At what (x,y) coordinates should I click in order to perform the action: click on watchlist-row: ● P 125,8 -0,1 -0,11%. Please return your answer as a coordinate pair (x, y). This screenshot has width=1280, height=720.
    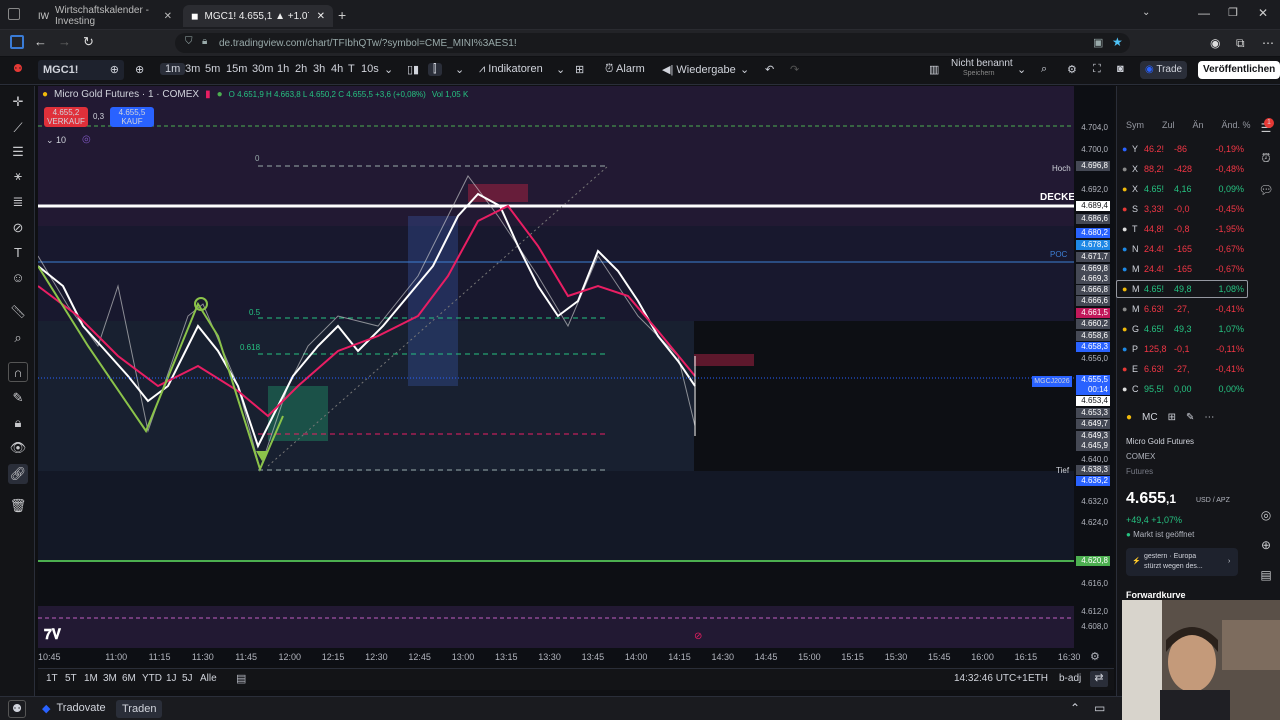
    Looking at the image, I should click on (1186, 349).